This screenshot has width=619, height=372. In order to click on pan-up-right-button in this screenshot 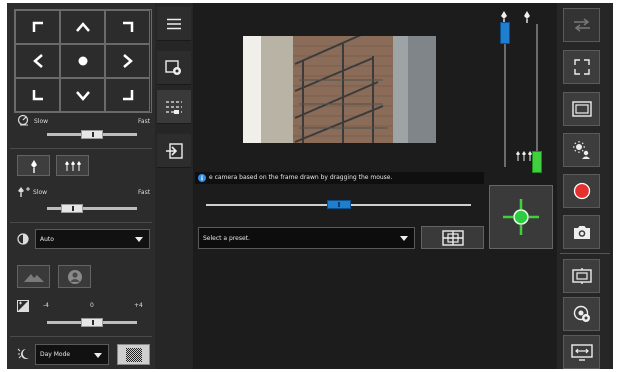, I will do `click(127, 27)`.